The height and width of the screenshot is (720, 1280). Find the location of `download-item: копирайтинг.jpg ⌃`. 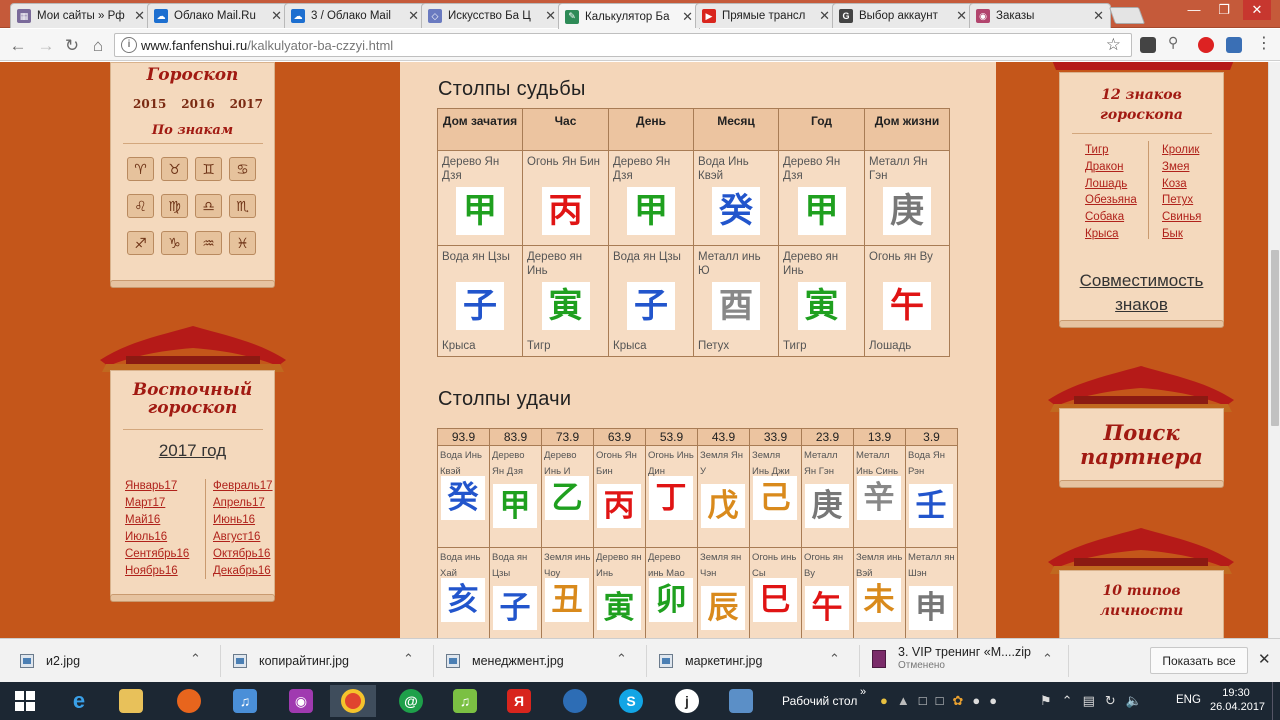

download-item: копирайтинг.jpg ⌃ is located at coordinates (323, 661).